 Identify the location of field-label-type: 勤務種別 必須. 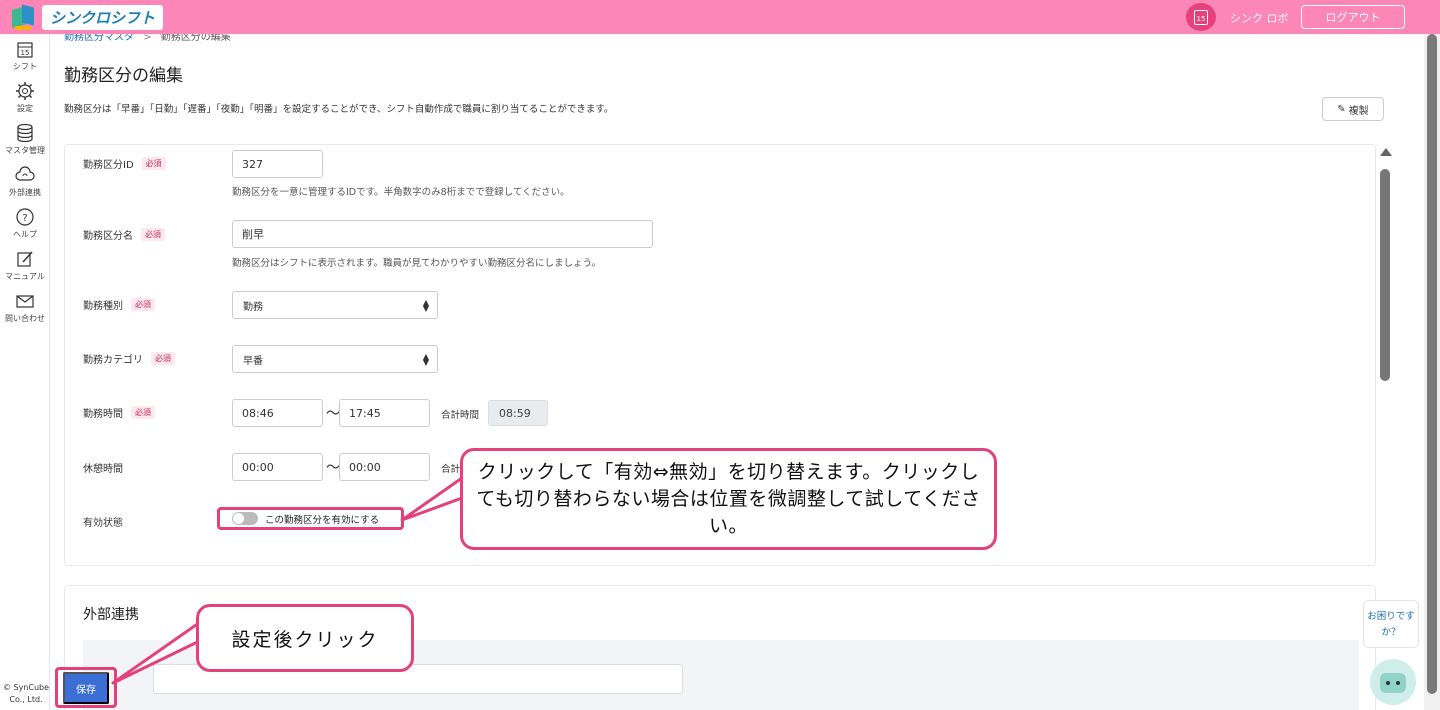
(119, 304).